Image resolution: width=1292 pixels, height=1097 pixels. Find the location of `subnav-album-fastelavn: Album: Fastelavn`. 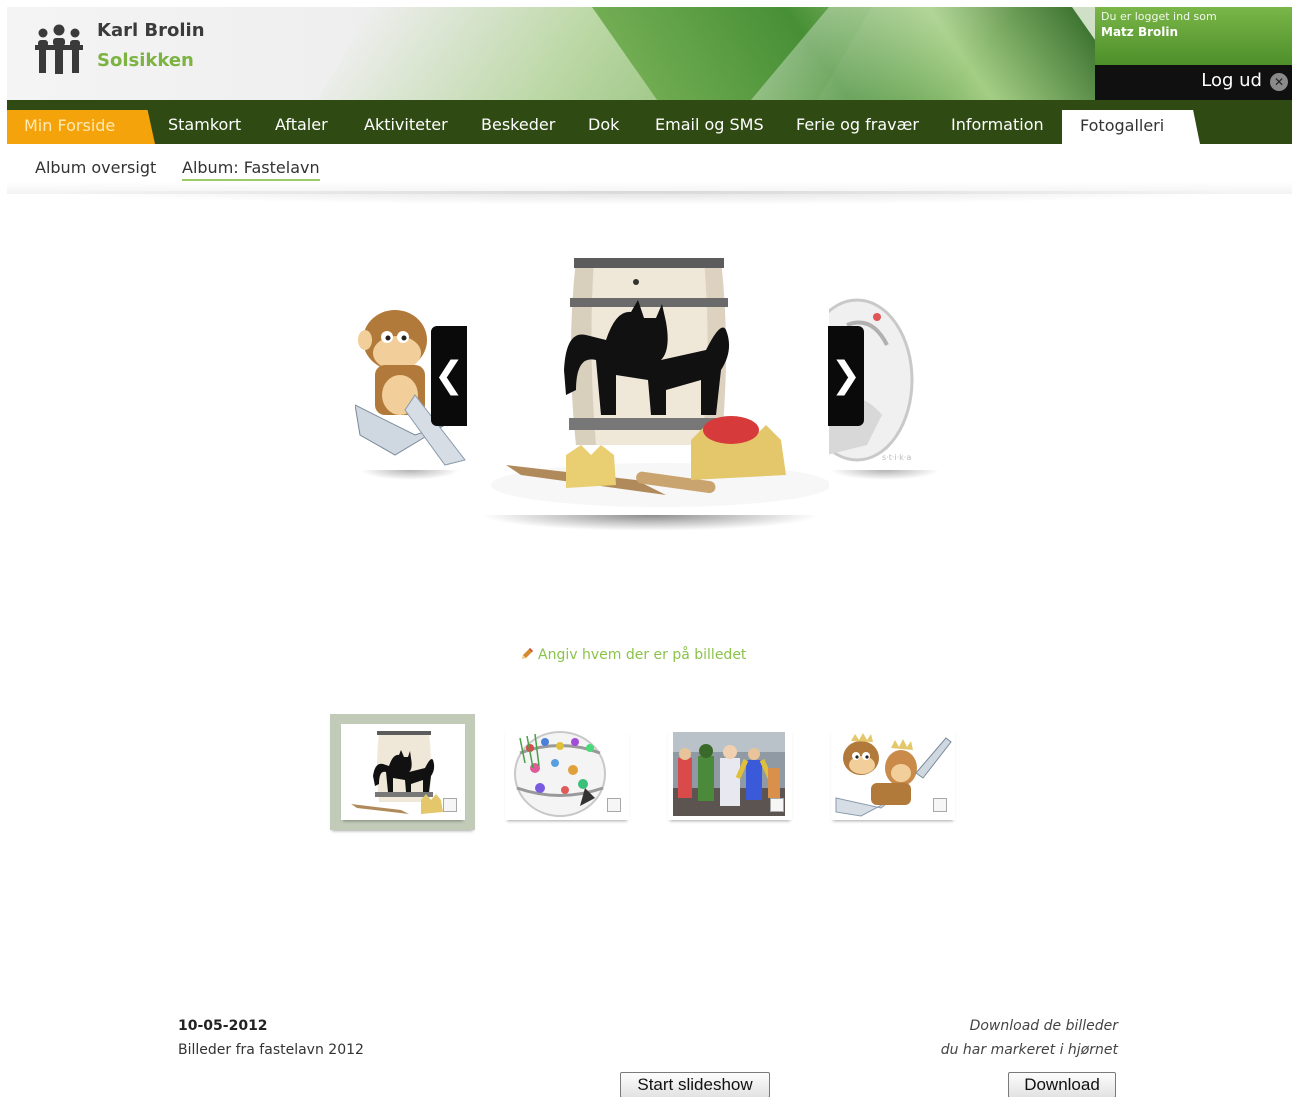

subnav-album-fastelavn: Album: Fastelavn is located at coordinates (251, 169).